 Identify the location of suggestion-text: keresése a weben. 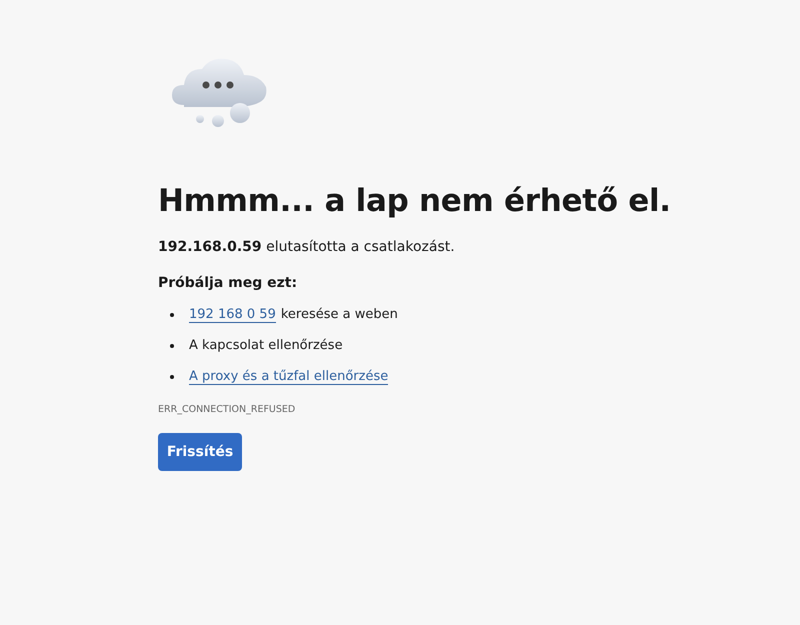
(339, 314).